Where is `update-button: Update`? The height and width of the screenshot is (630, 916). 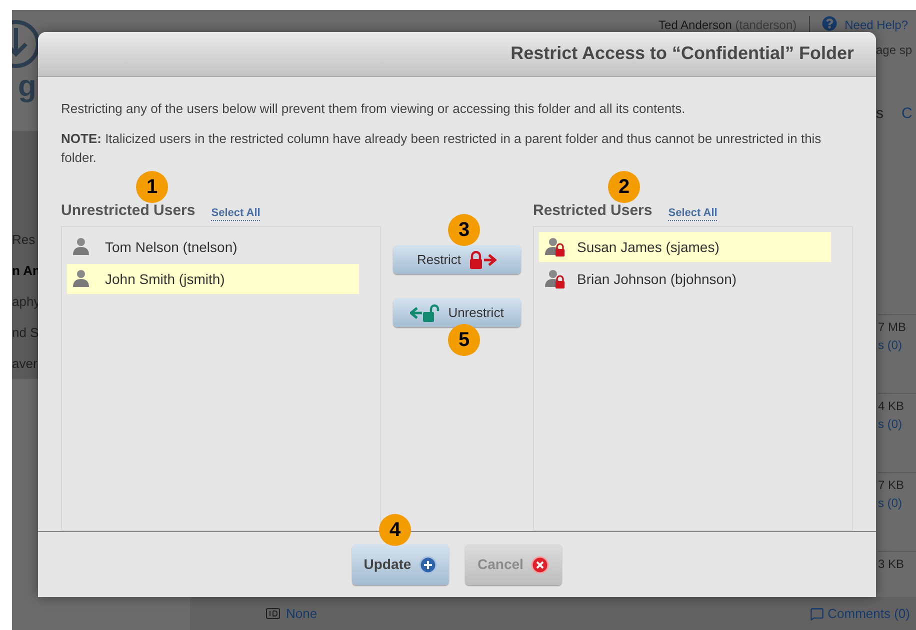 update-button: Update is located at coordinates (400, 565).